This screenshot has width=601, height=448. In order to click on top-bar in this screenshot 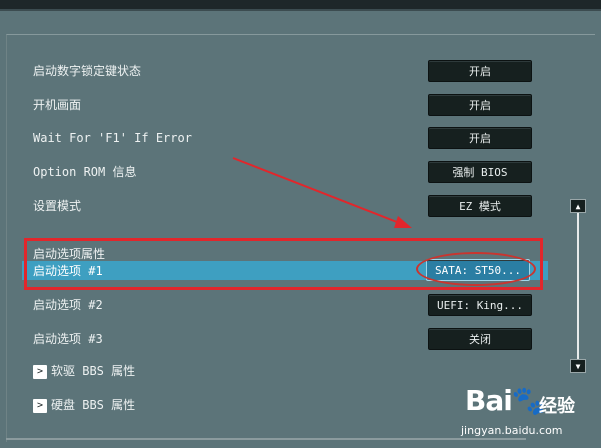, I will do `click(300, 4)`.